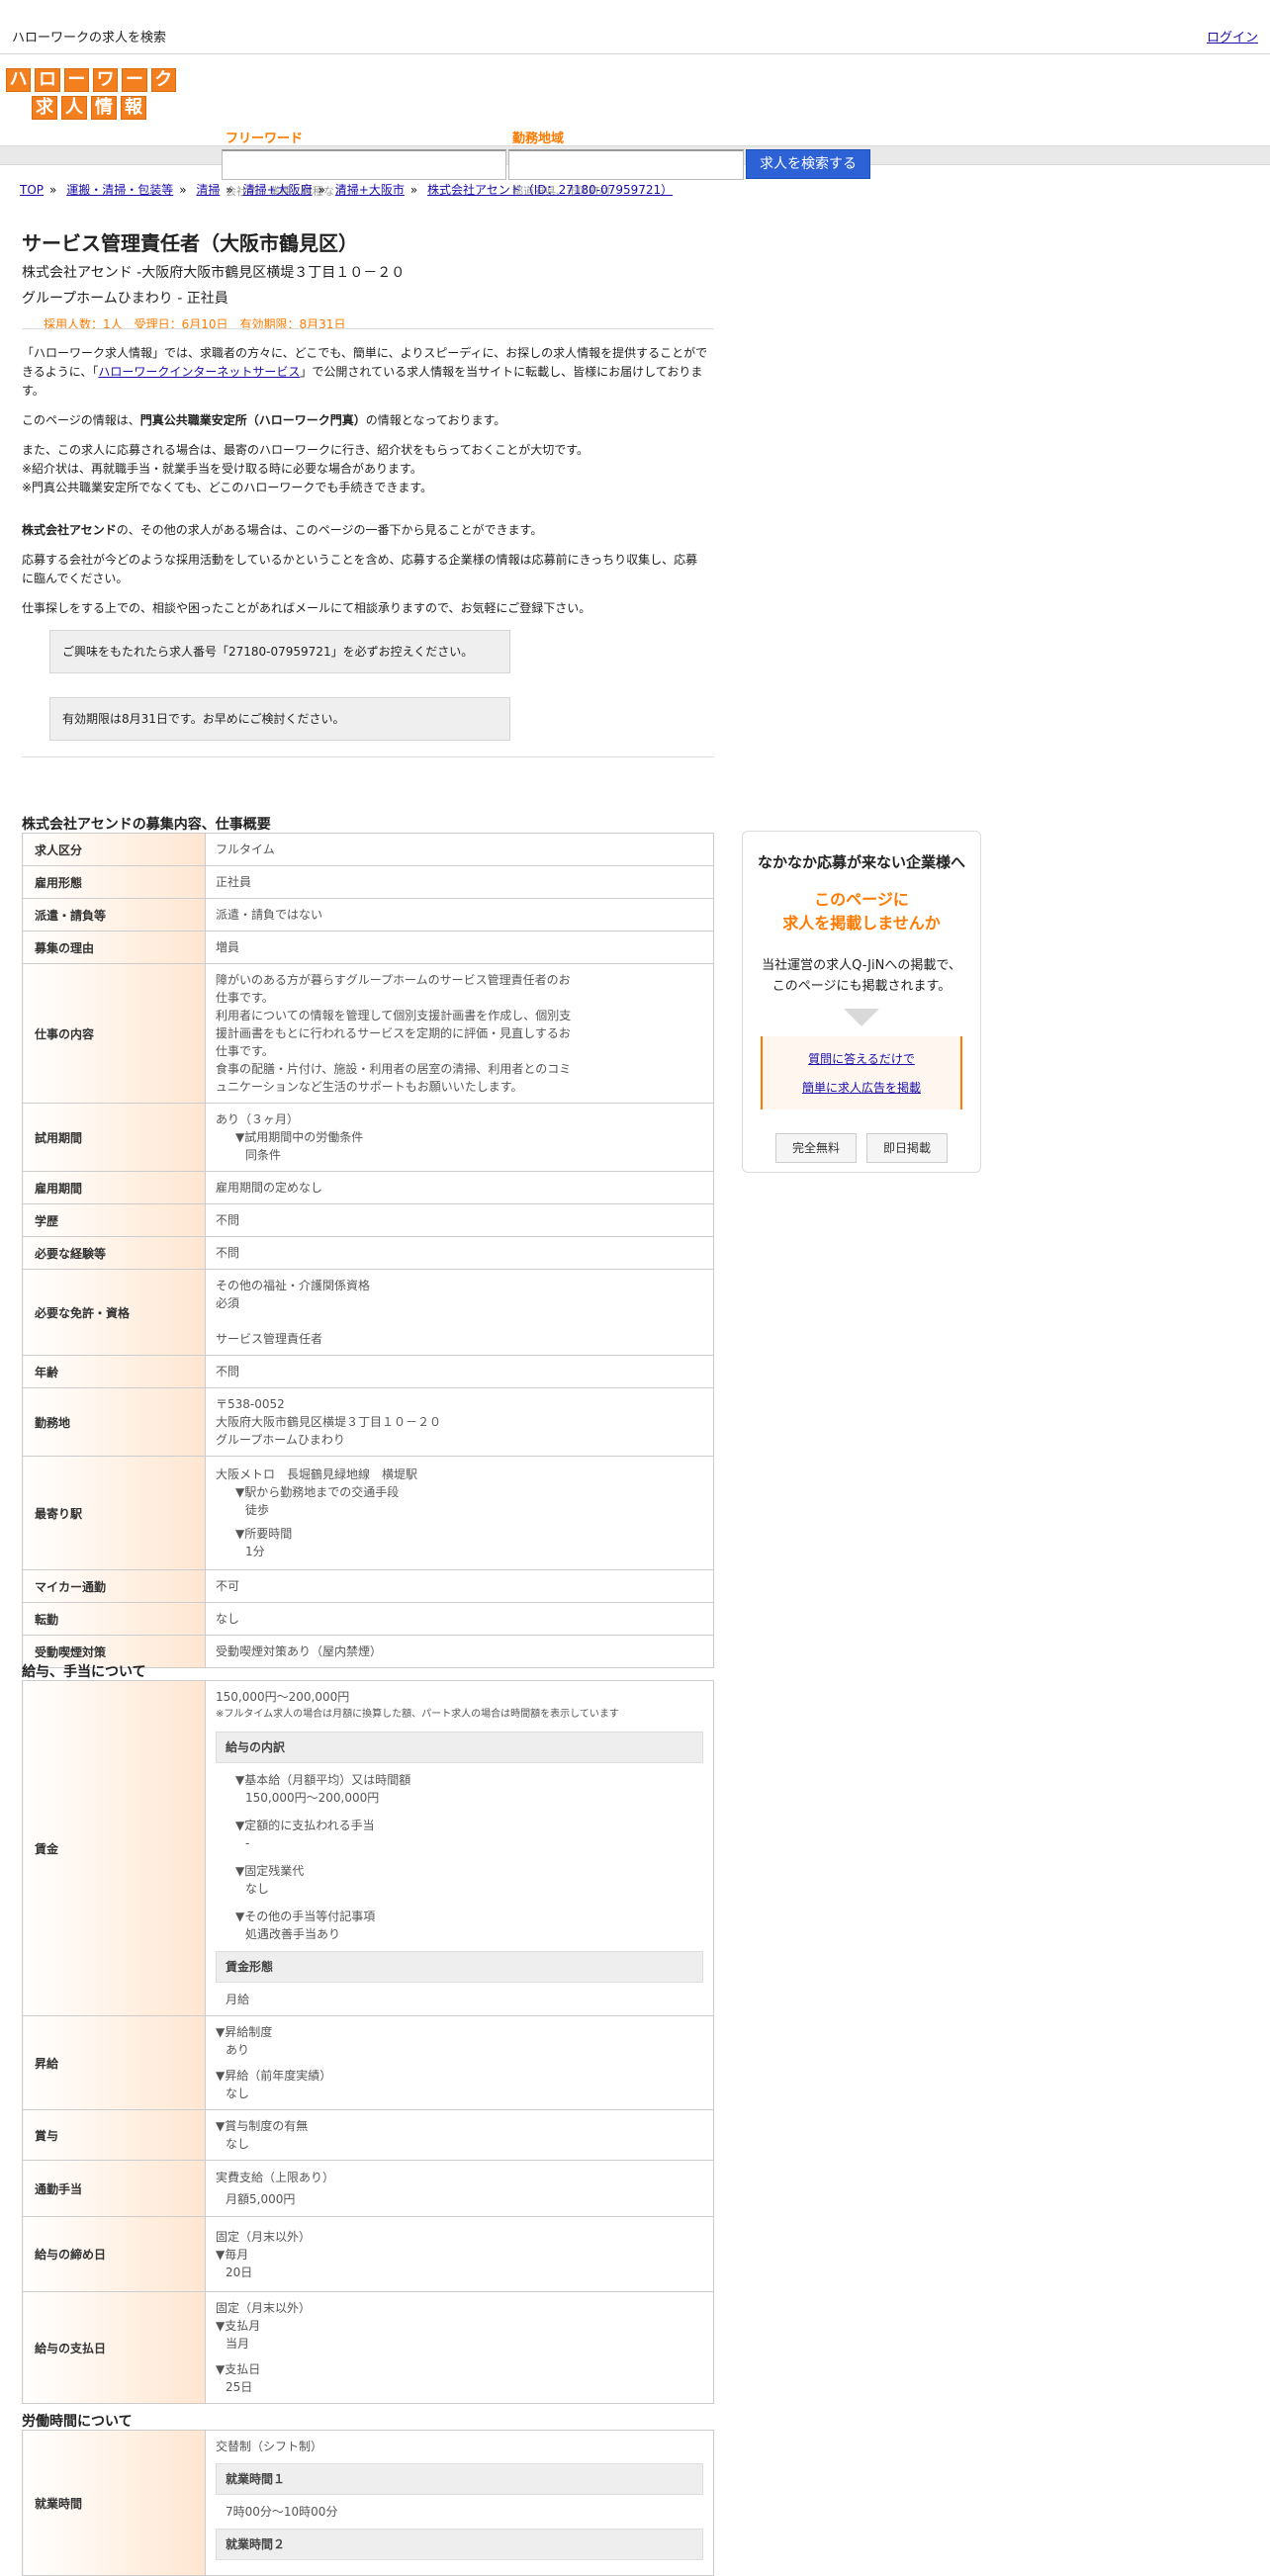 This screenshot has height=2576, width=1270. I want to click on station-line: 徒歩, so click(258, 1510).